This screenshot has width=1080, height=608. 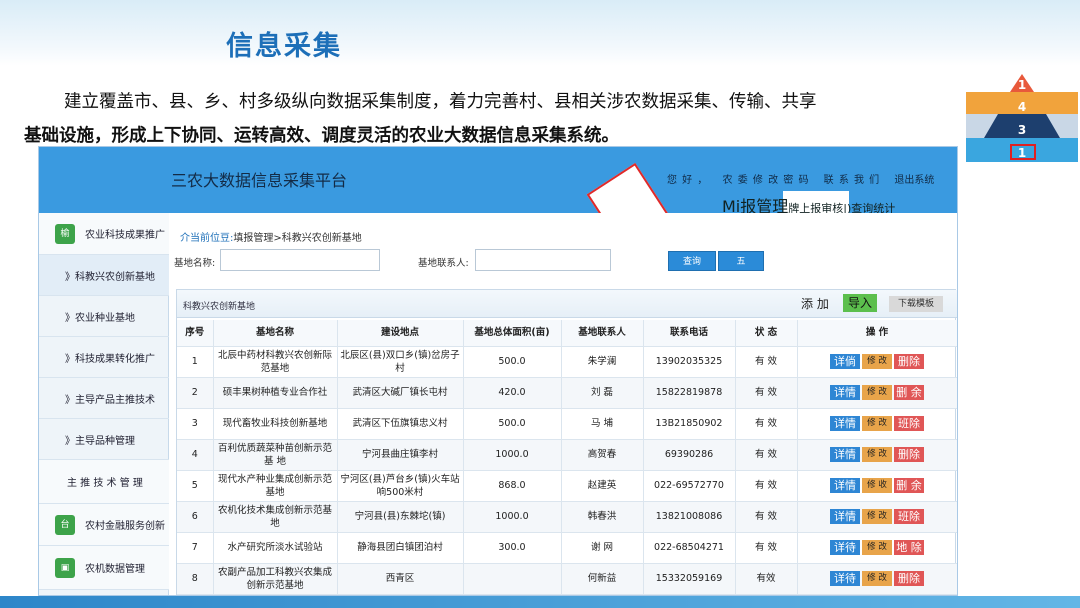 What do you see at coordinates (692, 261) in the screenshot?
I see `query-button: 查询` at bounding box center [692, 261].